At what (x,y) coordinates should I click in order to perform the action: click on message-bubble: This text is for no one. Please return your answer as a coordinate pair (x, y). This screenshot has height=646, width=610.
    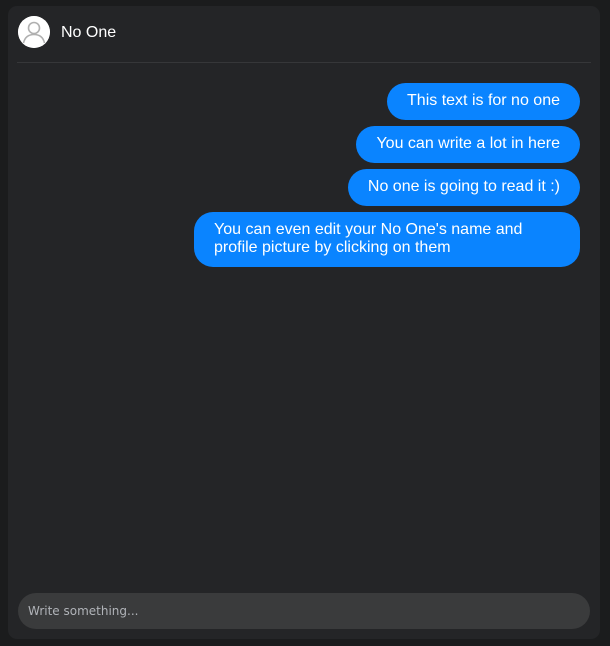
    Looking at the image, I should click on (483, 101).